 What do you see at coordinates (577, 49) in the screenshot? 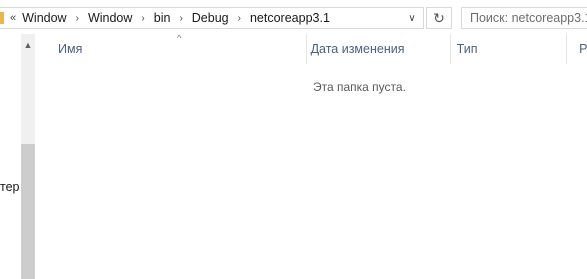
I see `column-header-size: Р` at bounding box center [577, 49].